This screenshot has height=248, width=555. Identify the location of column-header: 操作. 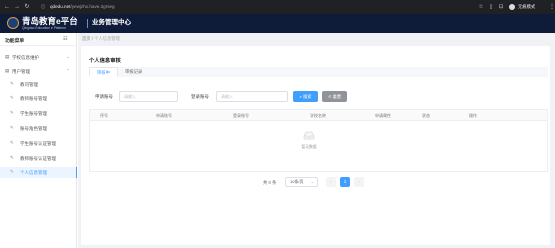
(473, 115).